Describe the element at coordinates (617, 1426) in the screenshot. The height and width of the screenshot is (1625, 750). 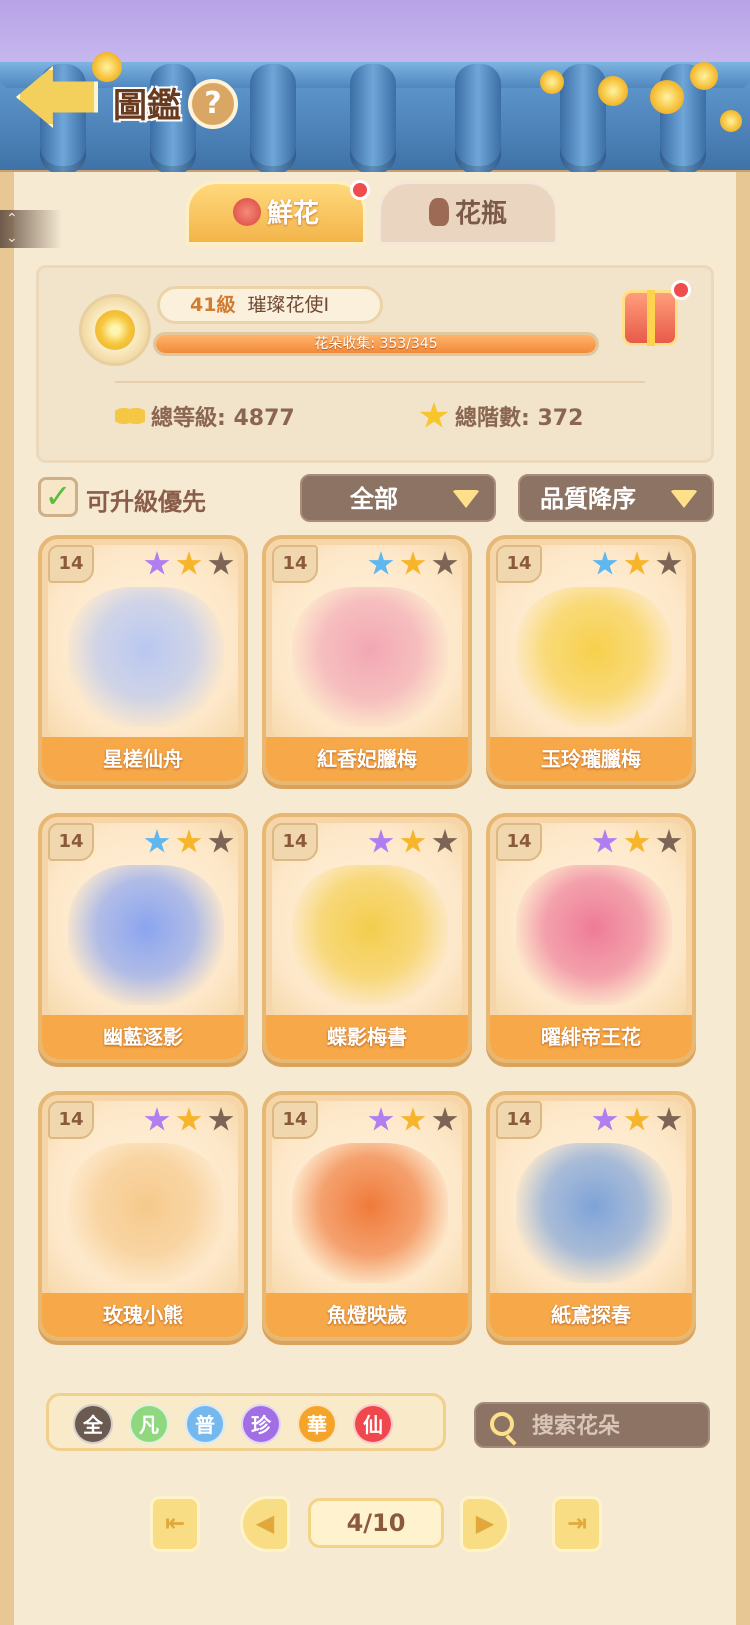
I see `search-input` at that location.